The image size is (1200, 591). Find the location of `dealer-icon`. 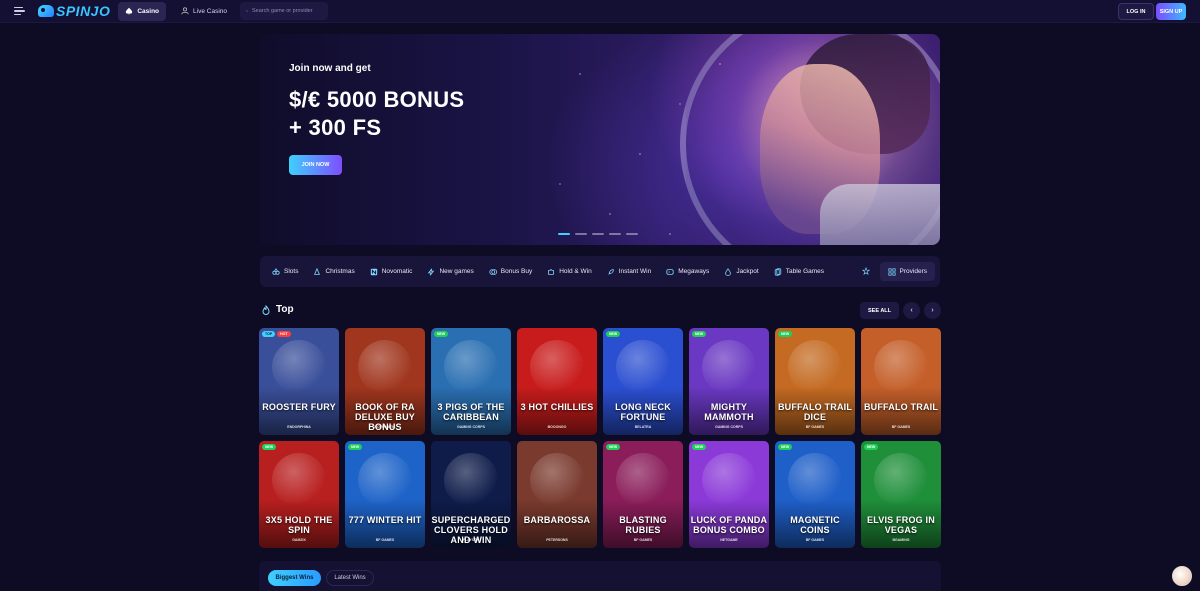

dealer-icon is located at coordinates (185, 11).